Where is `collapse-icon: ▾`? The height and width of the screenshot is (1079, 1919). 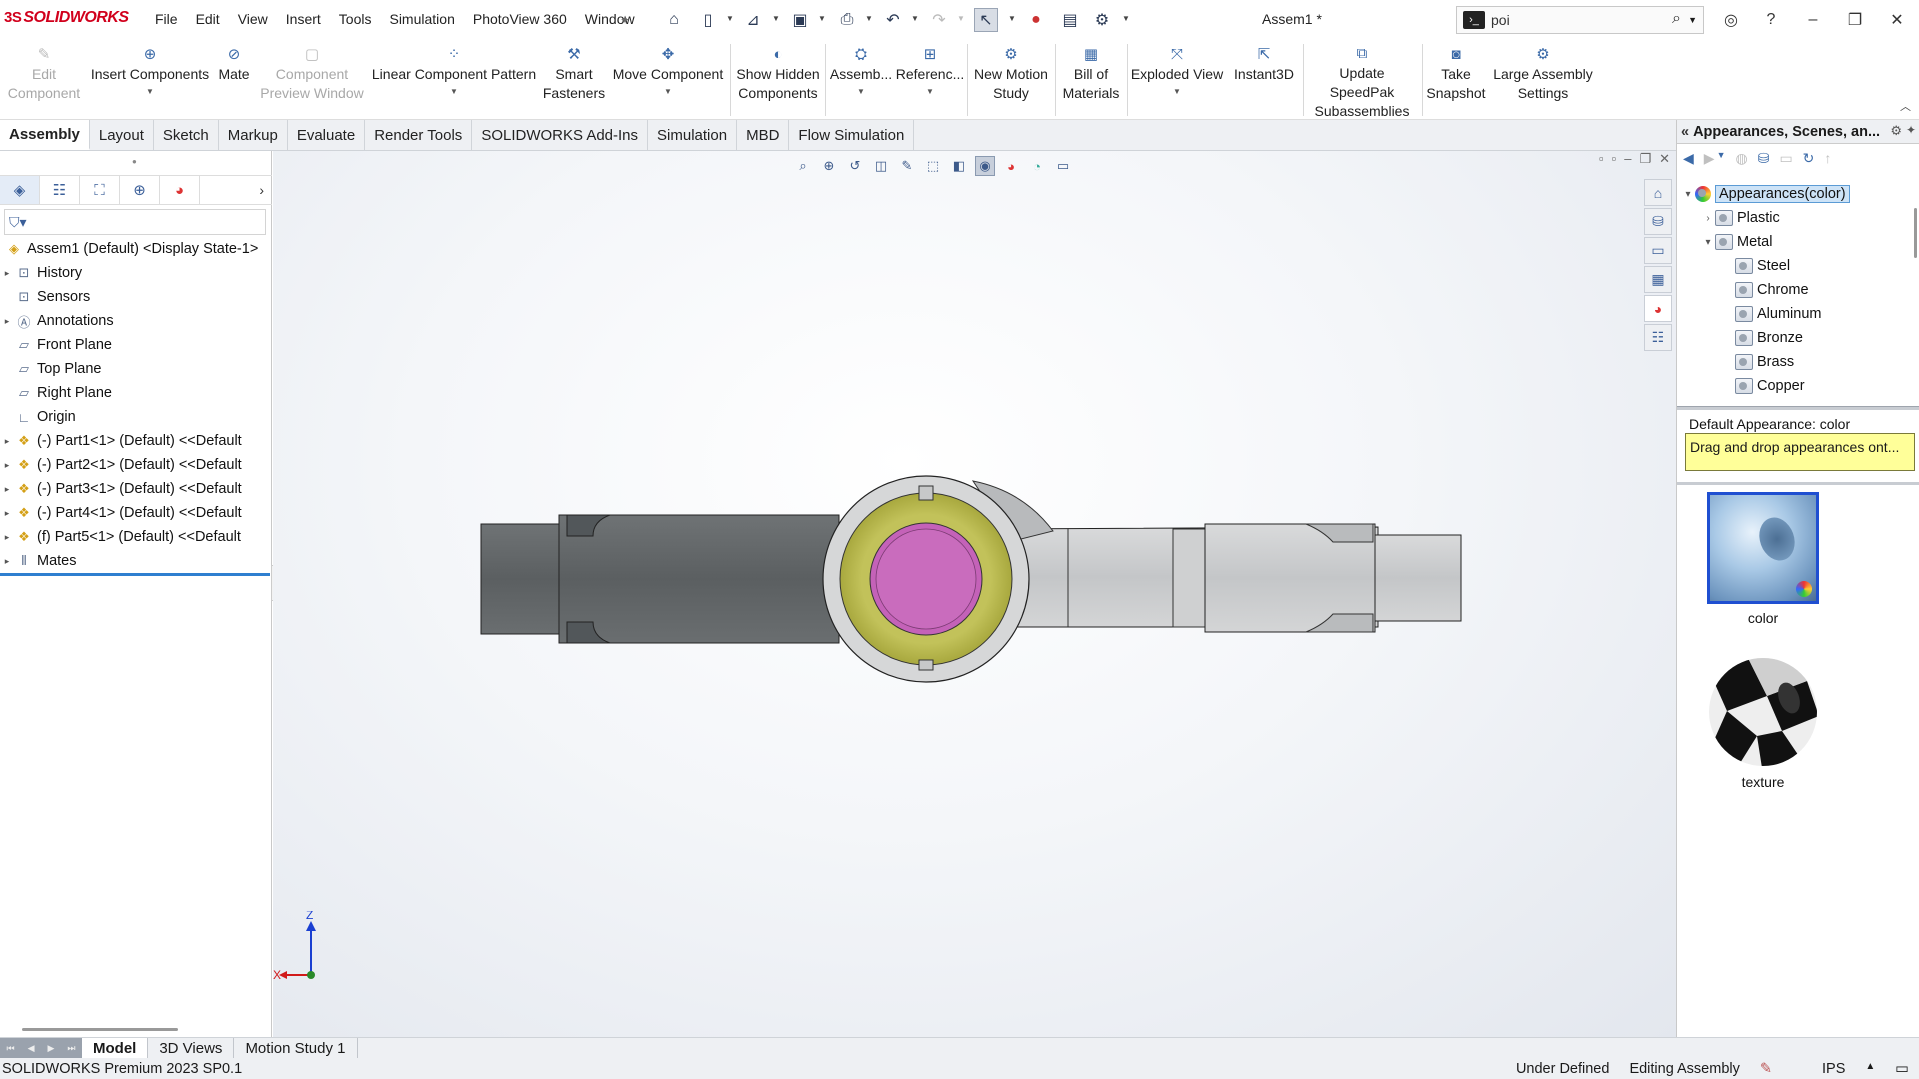
collapse-icon: ▾ is located at coordinates (1708, 242).